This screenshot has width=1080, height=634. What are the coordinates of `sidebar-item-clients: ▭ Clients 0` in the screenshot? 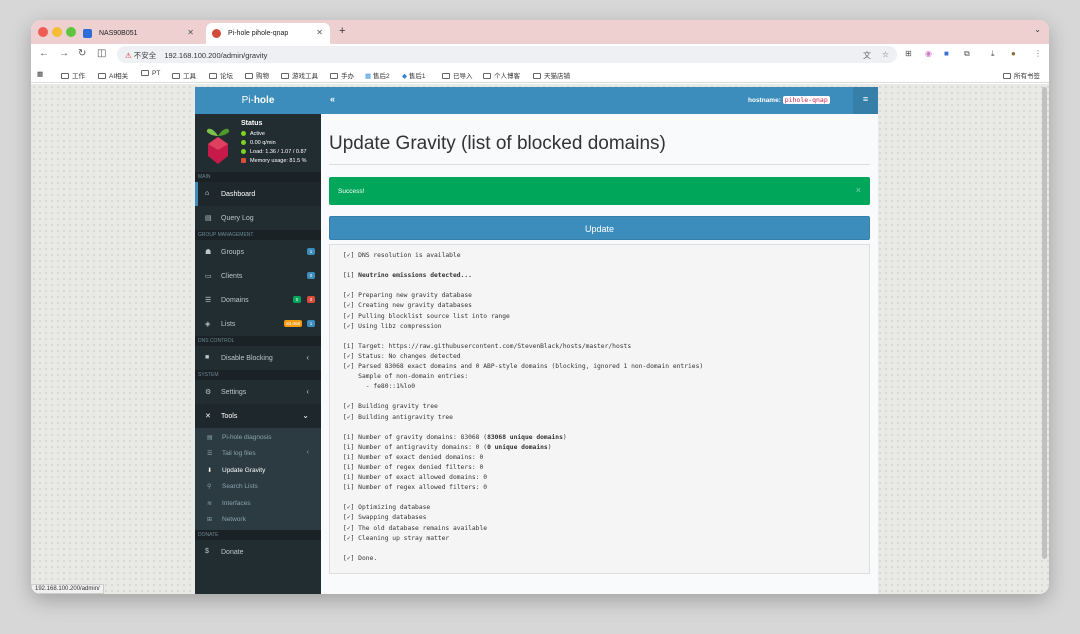 It's located at (258, 276).